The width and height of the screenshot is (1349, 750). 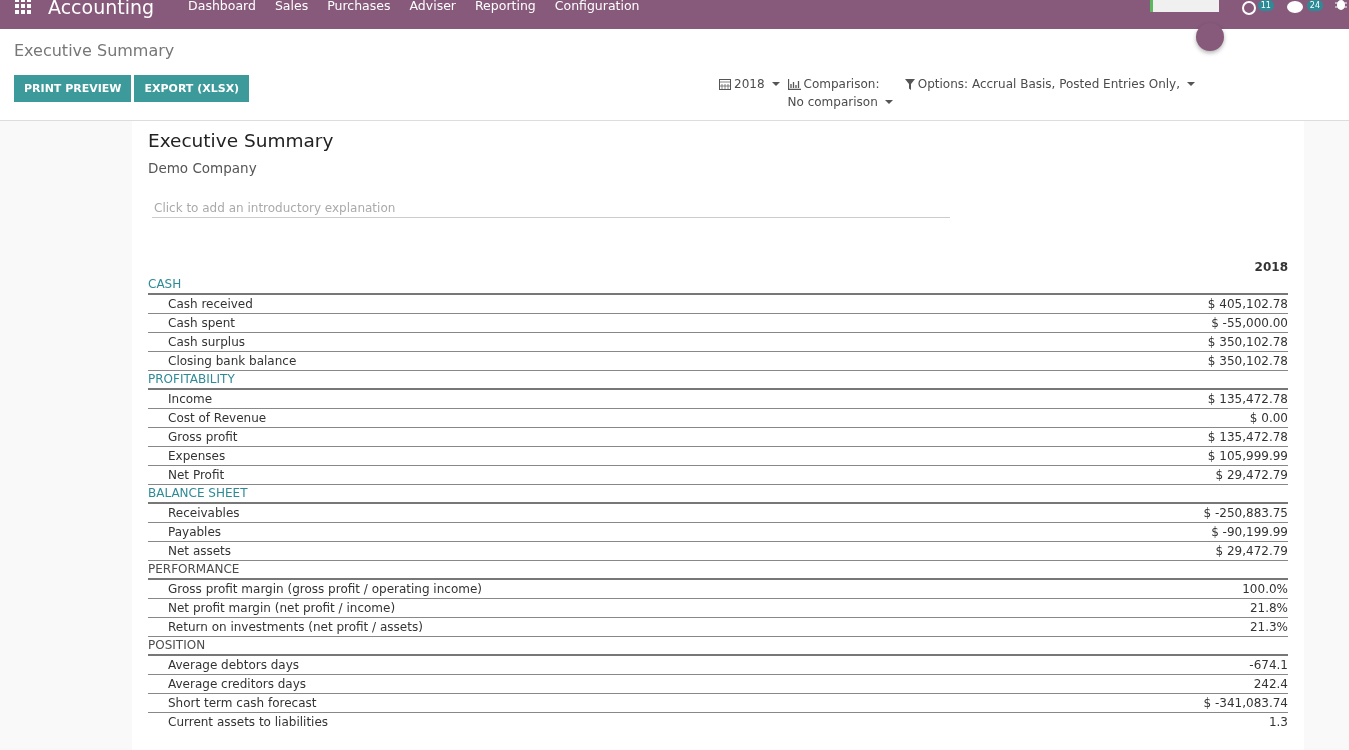 I want to click on line-label: Current assets to liabilities, so click(x=248, y=722).